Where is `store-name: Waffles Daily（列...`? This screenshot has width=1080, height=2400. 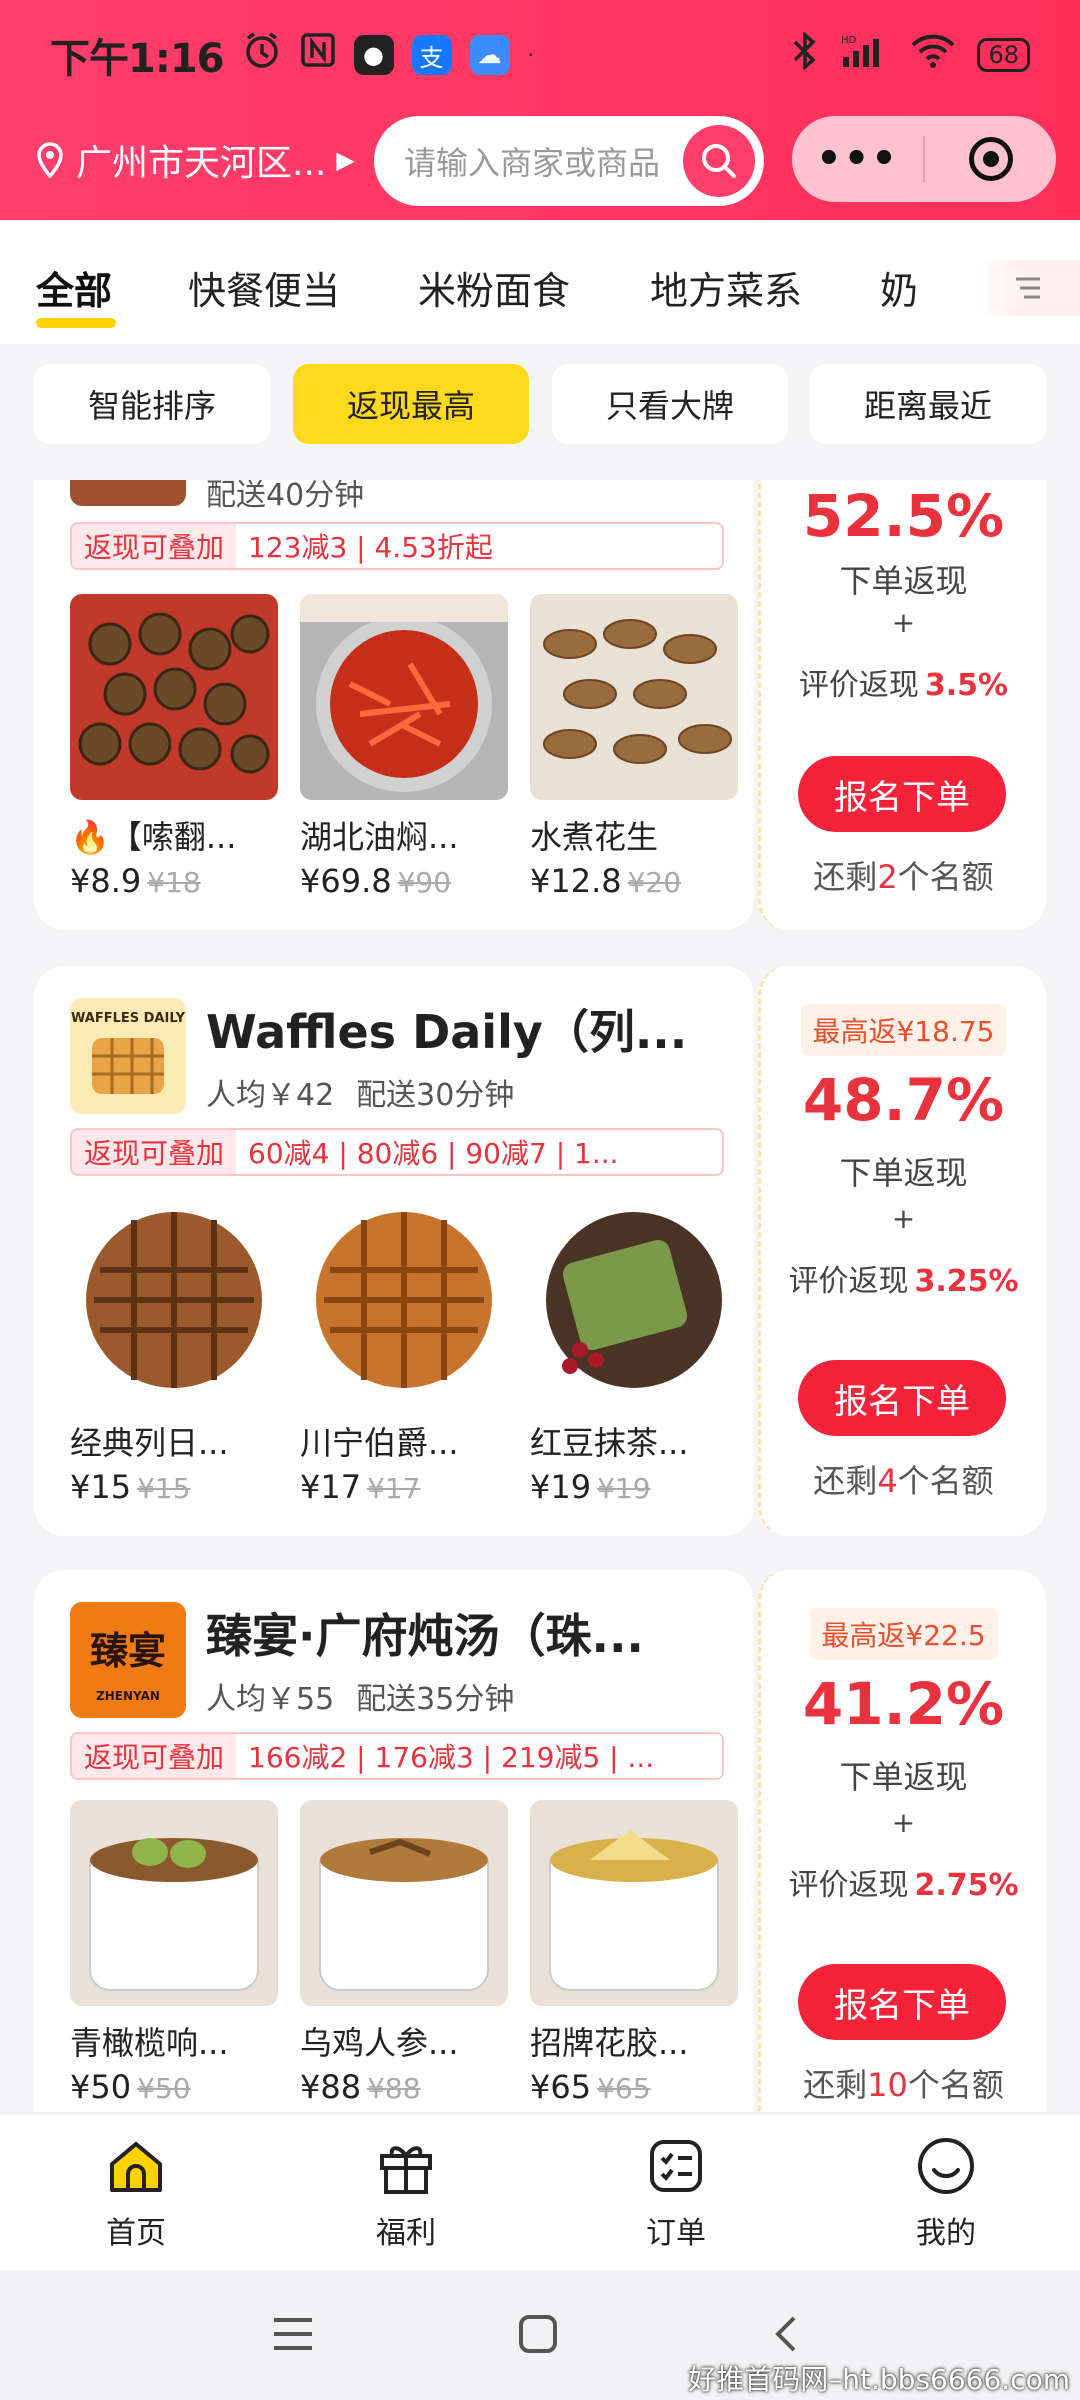 store-name: Waffles Daily（列... is located at coordinates (446, 1029).